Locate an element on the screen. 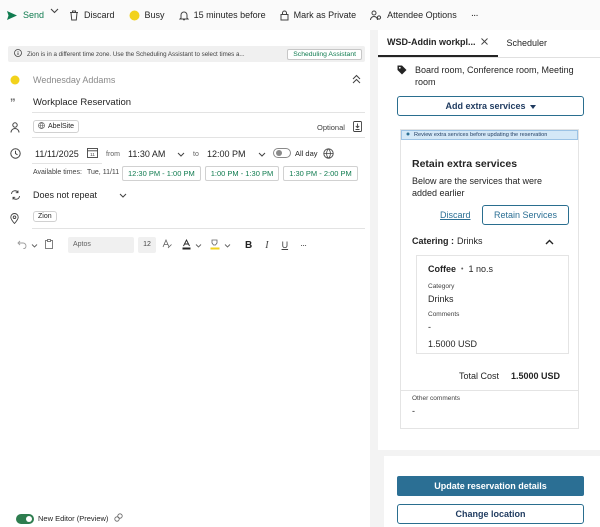 The image size is (600, 527). location-chip: Zion is located at coordinates (45, 216).